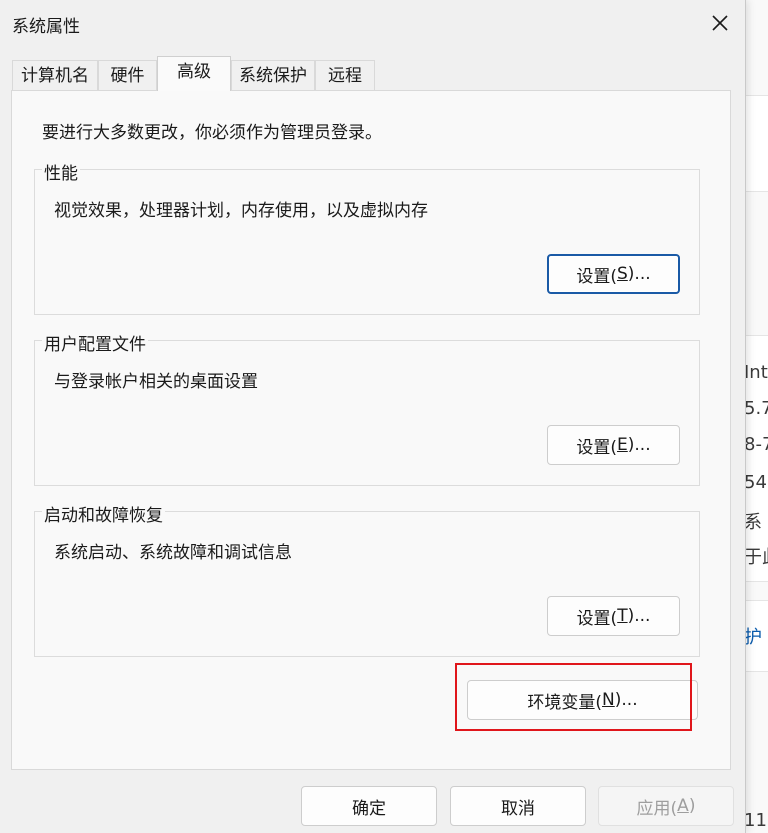  Describe the element at coordinates (103, 513) in the screenshot. I see `startup-recovery-group-title: 启动和故障恢复` at that location.